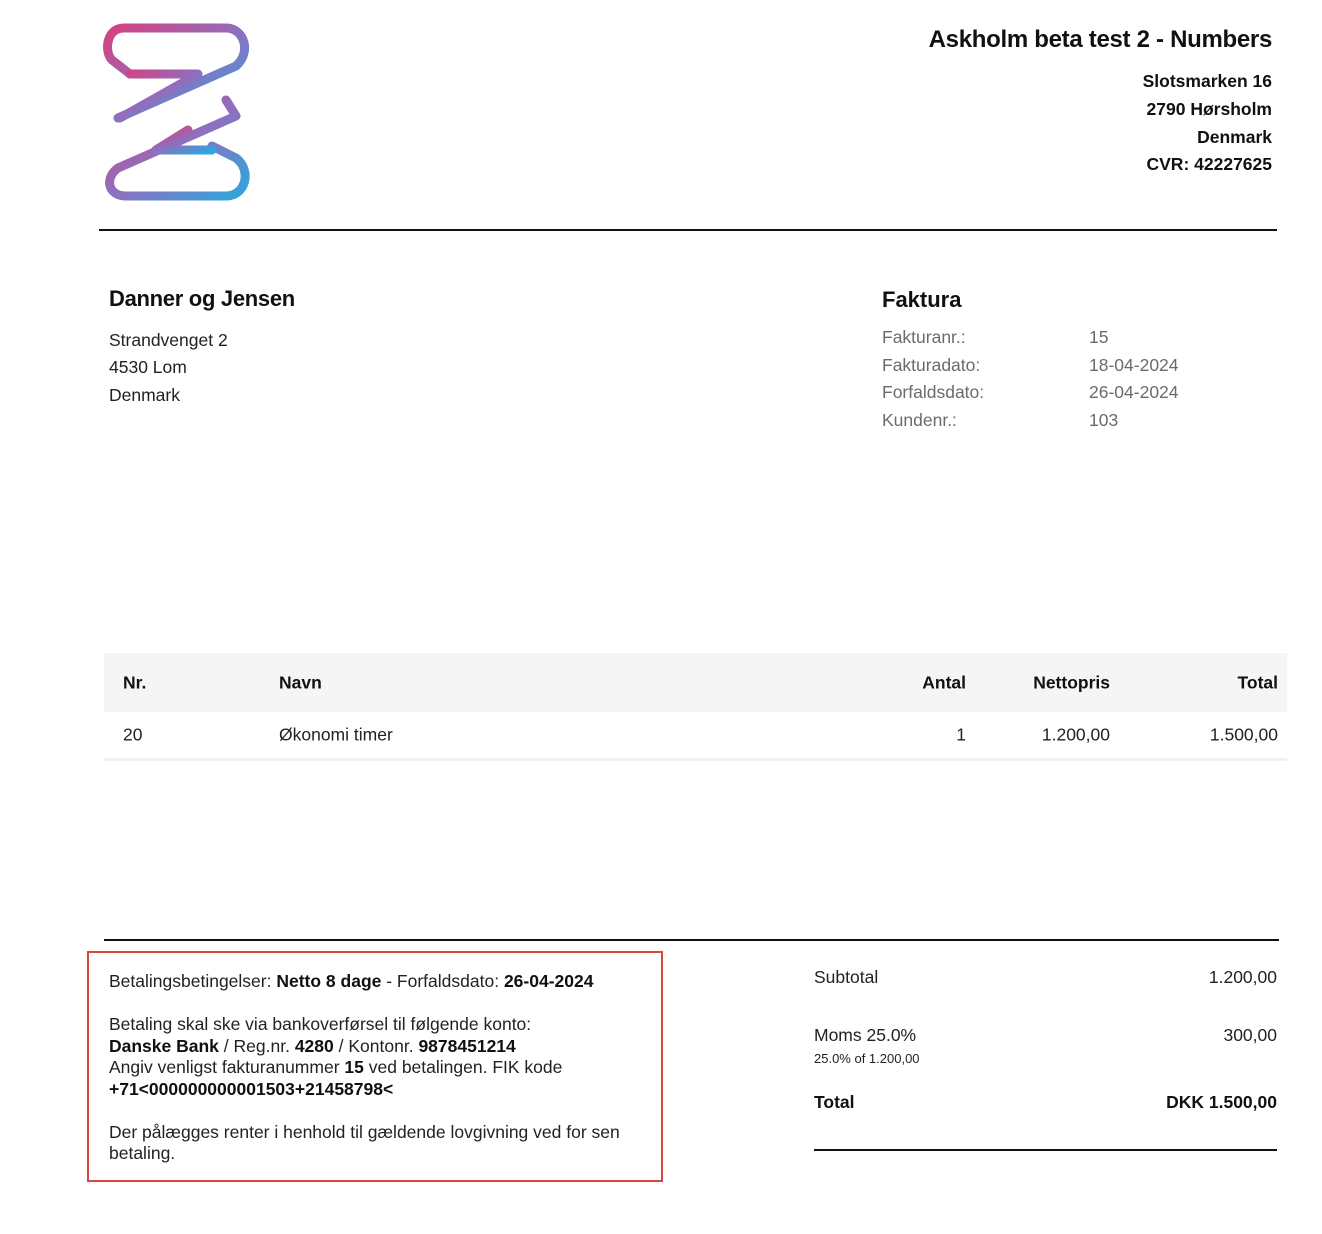 Image resolution: width=1322 pixels, height=1234 pixels. Describe the element at coordinates (695, 736) in the screenshot. I see `table-row: 20 Økonomi timer 1 1.200,00 1.500,00` at that location.